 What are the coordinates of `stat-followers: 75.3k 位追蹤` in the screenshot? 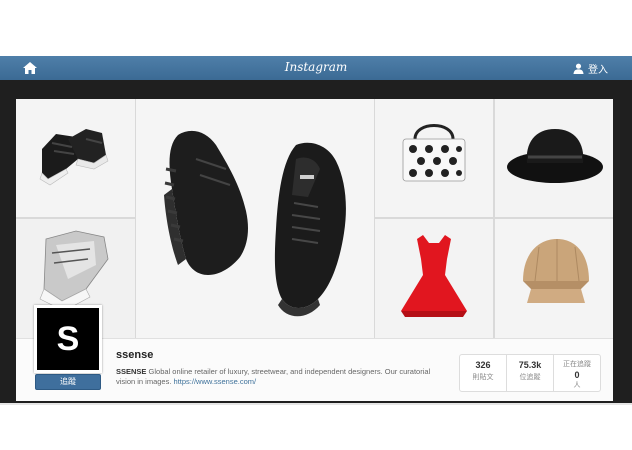 It's located at (530, 373).